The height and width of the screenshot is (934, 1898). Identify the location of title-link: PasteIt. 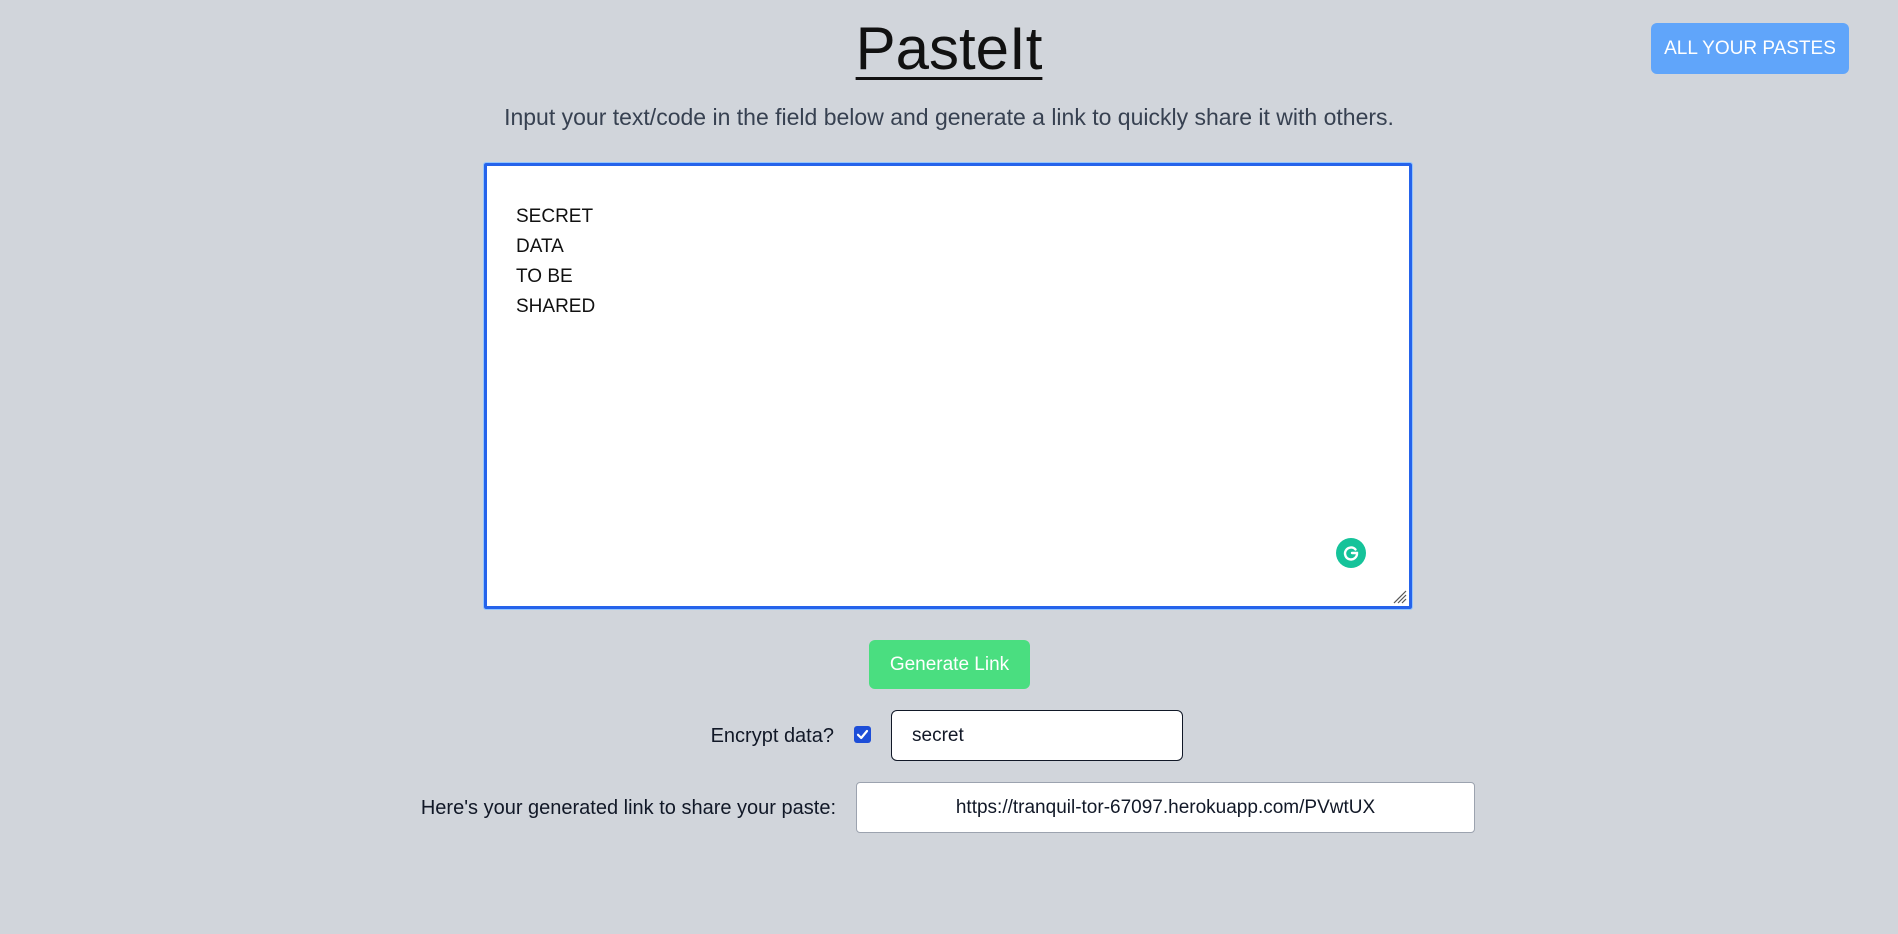
(949, 48).